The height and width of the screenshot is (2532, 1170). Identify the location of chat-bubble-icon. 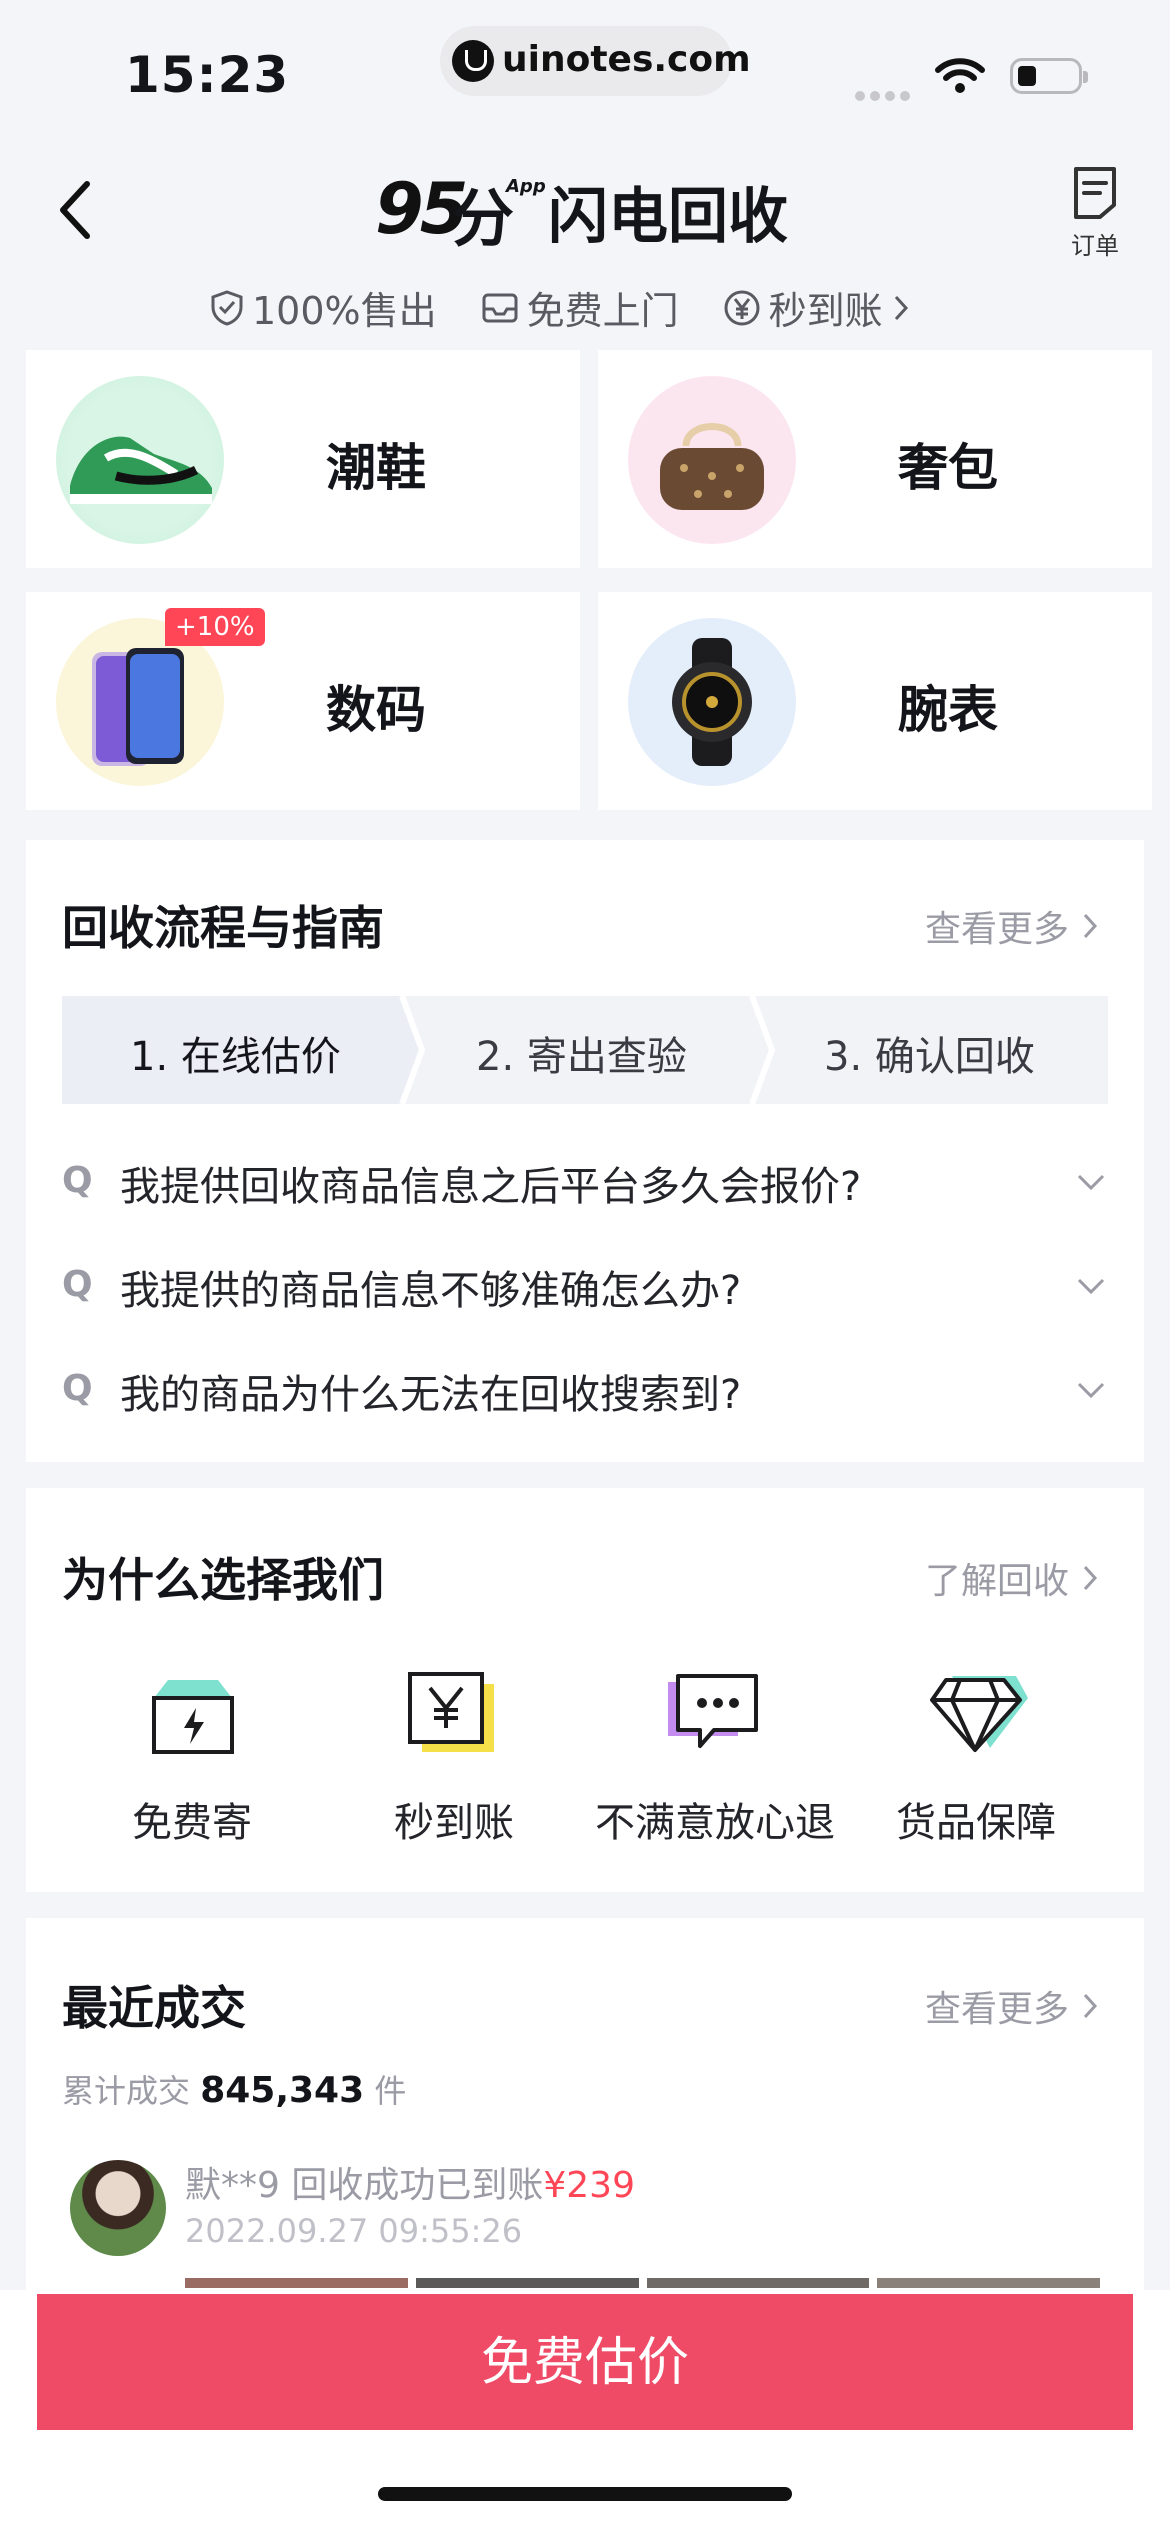
(713, 1711).